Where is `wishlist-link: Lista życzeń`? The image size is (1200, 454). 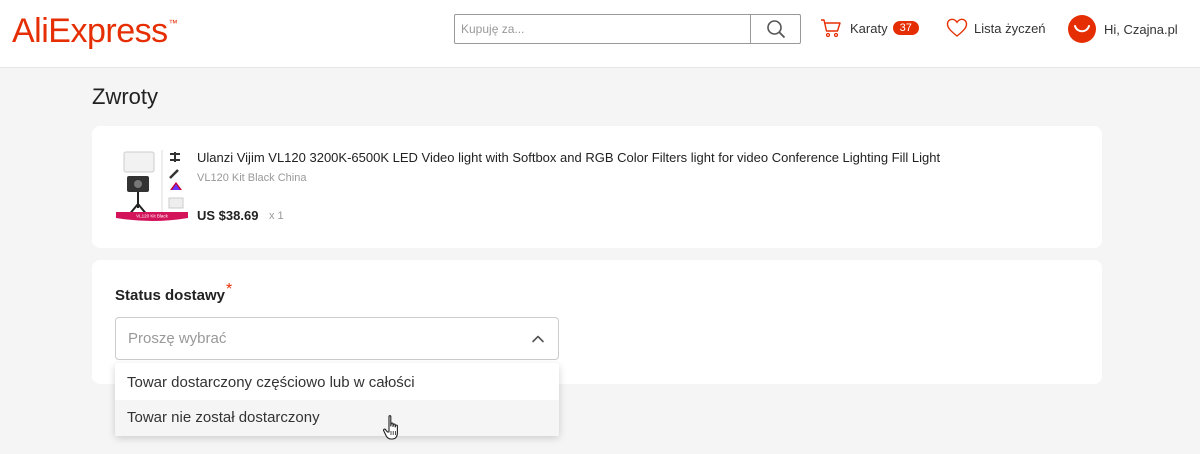 wishlist-link: Lista życzeń is located at coordinates (996, 28).